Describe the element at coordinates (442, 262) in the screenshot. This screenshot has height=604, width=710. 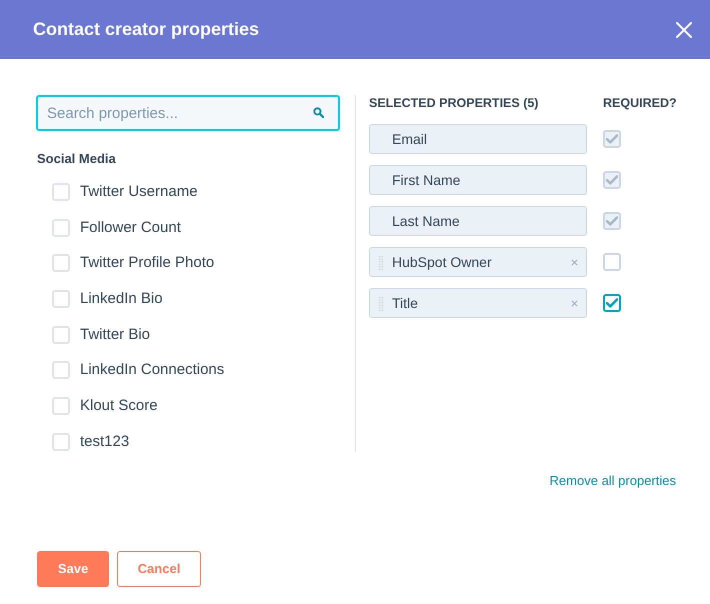
I see `property-label: HubSpot Owner` at that location.